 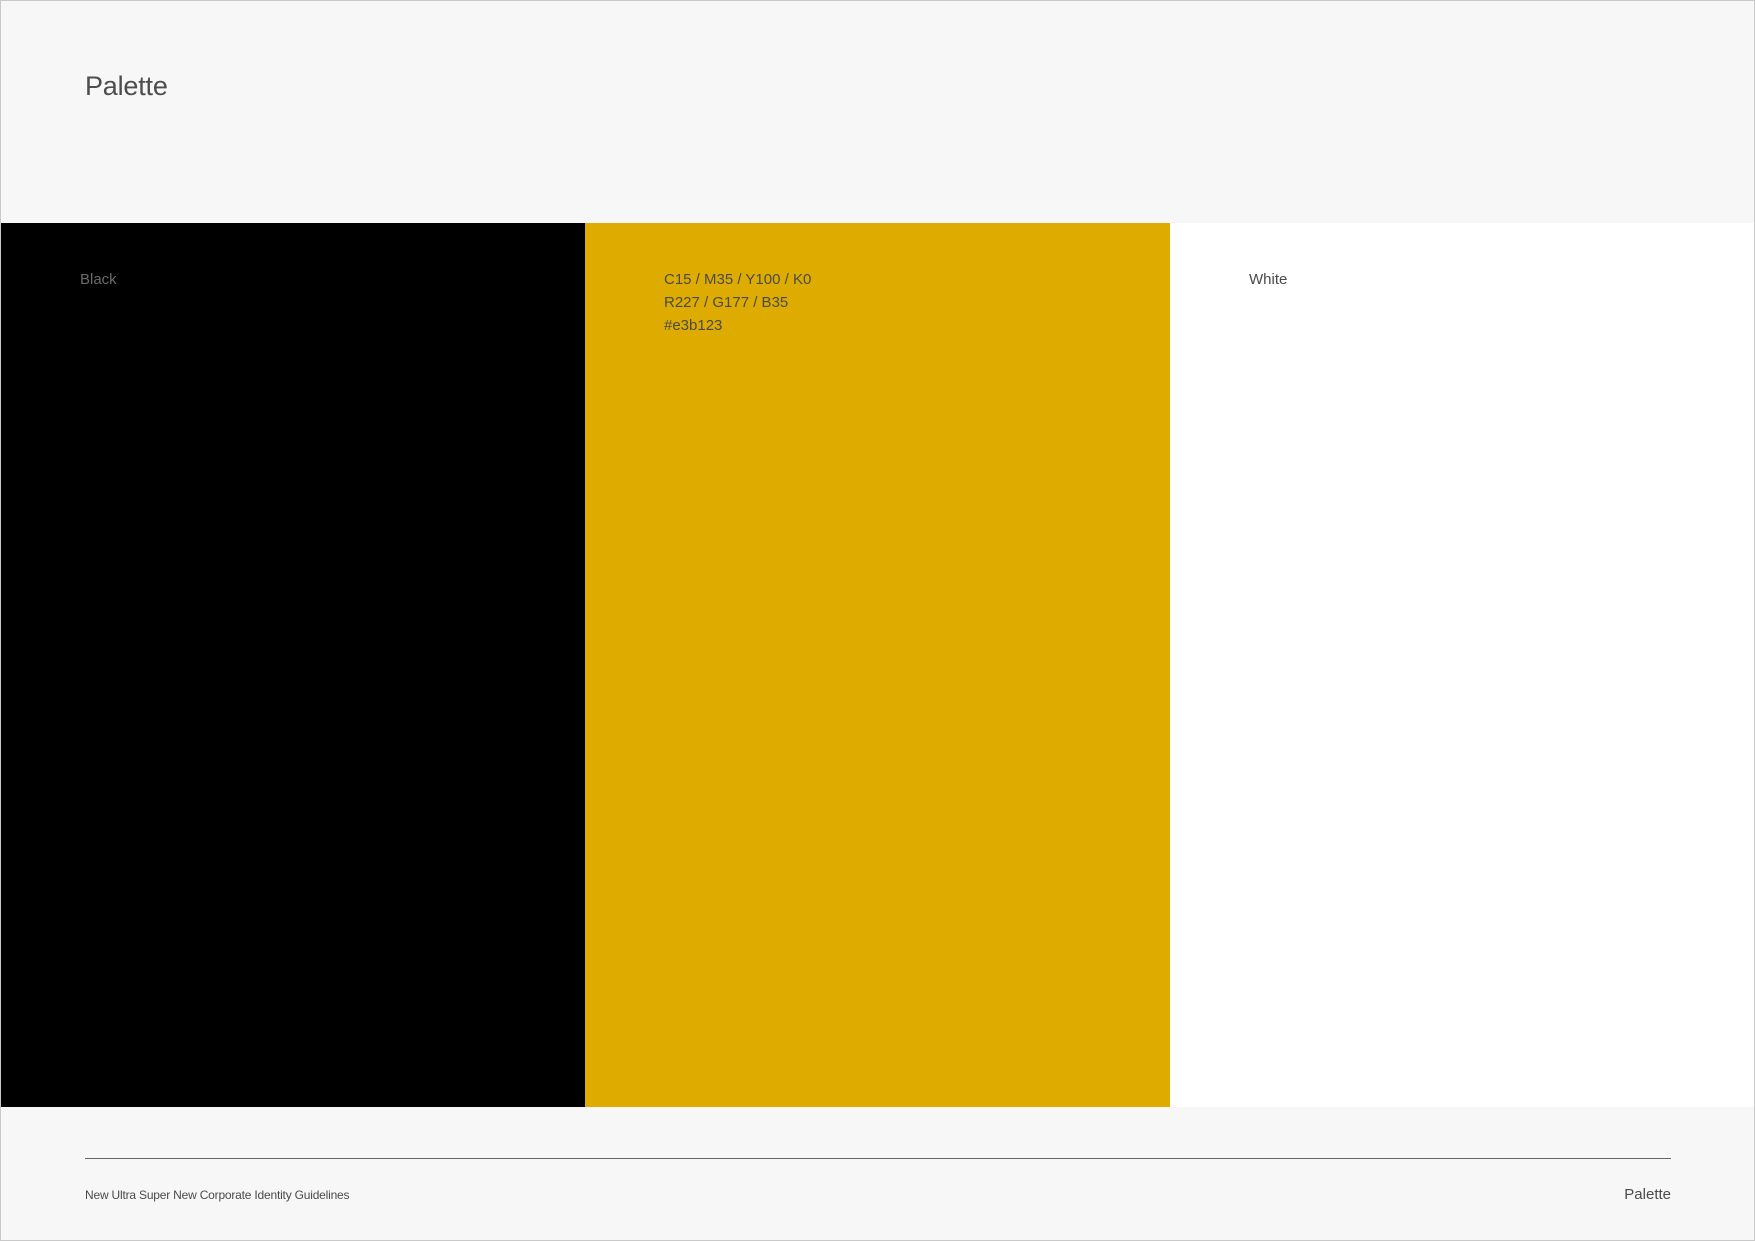 I want to click on footer-section-name: Palette, so click(x=1647, y=1194).